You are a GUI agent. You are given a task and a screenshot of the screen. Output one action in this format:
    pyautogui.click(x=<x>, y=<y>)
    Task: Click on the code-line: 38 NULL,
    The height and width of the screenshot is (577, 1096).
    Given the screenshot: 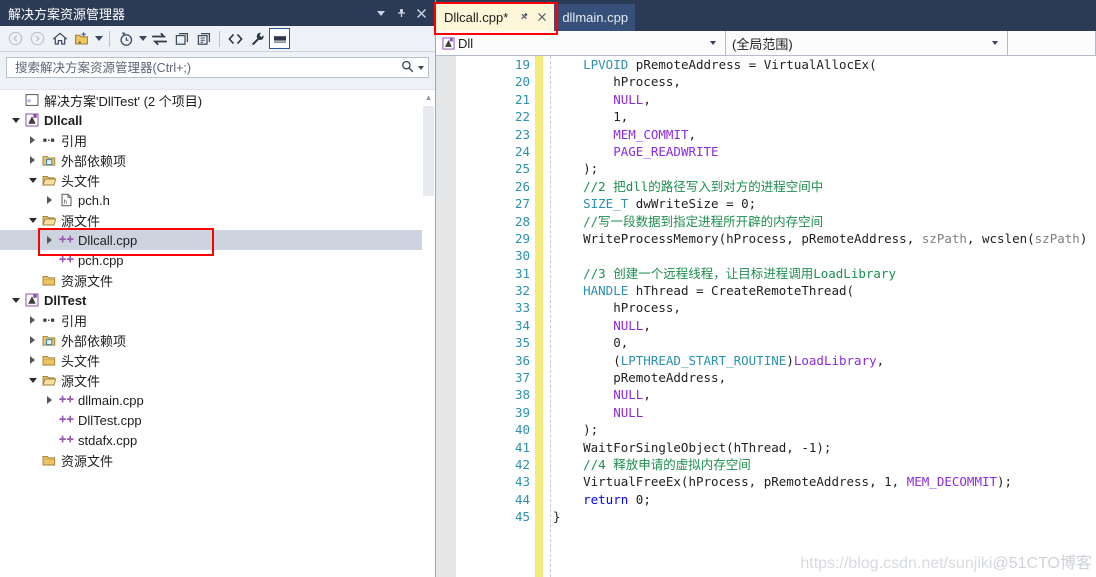 What is the action you would take?
    pyautogui.click(x=766, y=394)
    